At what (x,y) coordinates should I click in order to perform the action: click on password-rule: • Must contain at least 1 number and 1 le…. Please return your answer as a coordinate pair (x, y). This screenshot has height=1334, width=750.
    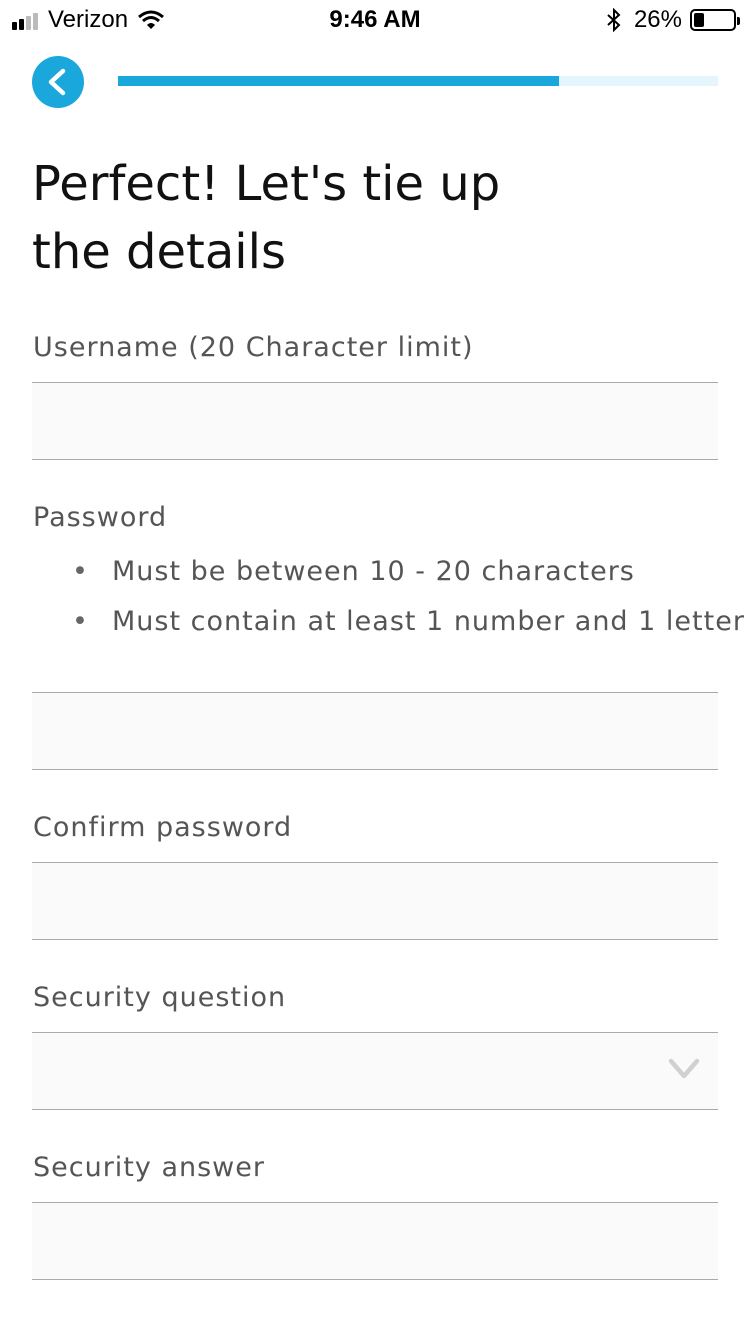
    Looking at the image, I should click on (411, 631).